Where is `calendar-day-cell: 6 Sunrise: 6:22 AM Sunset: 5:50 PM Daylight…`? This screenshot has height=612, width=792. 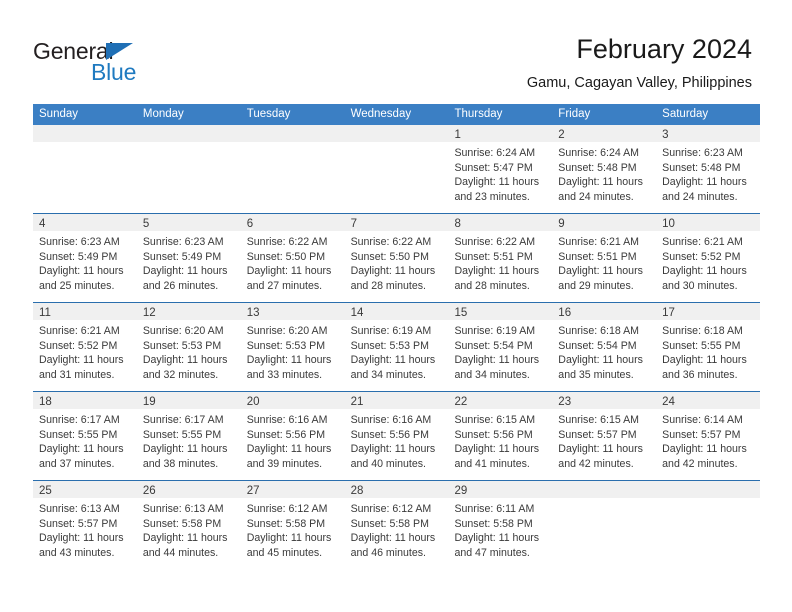
calendar-day-cell: 6 Sunrise: 6:22 AM Sunset: 5:50 PM Daylight… is located at coordinates (292, 258).